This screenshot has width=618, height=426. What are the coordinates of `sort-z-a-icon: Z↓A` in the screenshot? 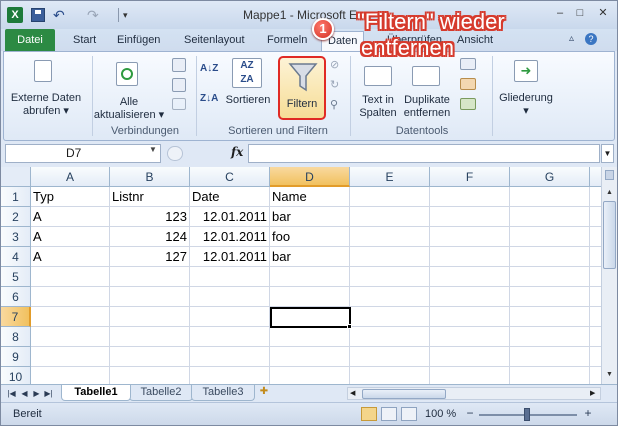 It's located at (209, 98).